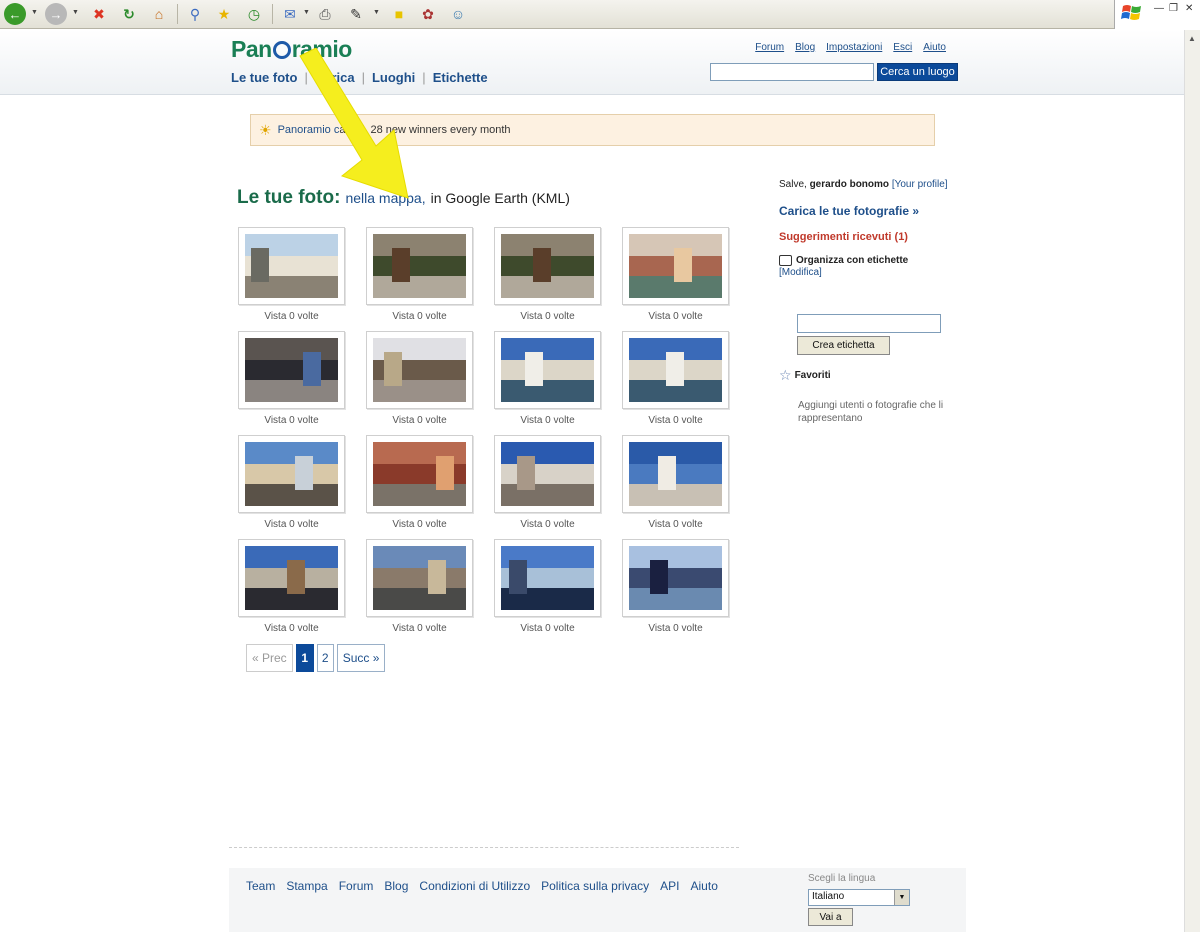 Image resolution: width=1200 pixels, height=932 pixels. I want to click on mail-dropdown-icon: ▼, so click(306, 12).